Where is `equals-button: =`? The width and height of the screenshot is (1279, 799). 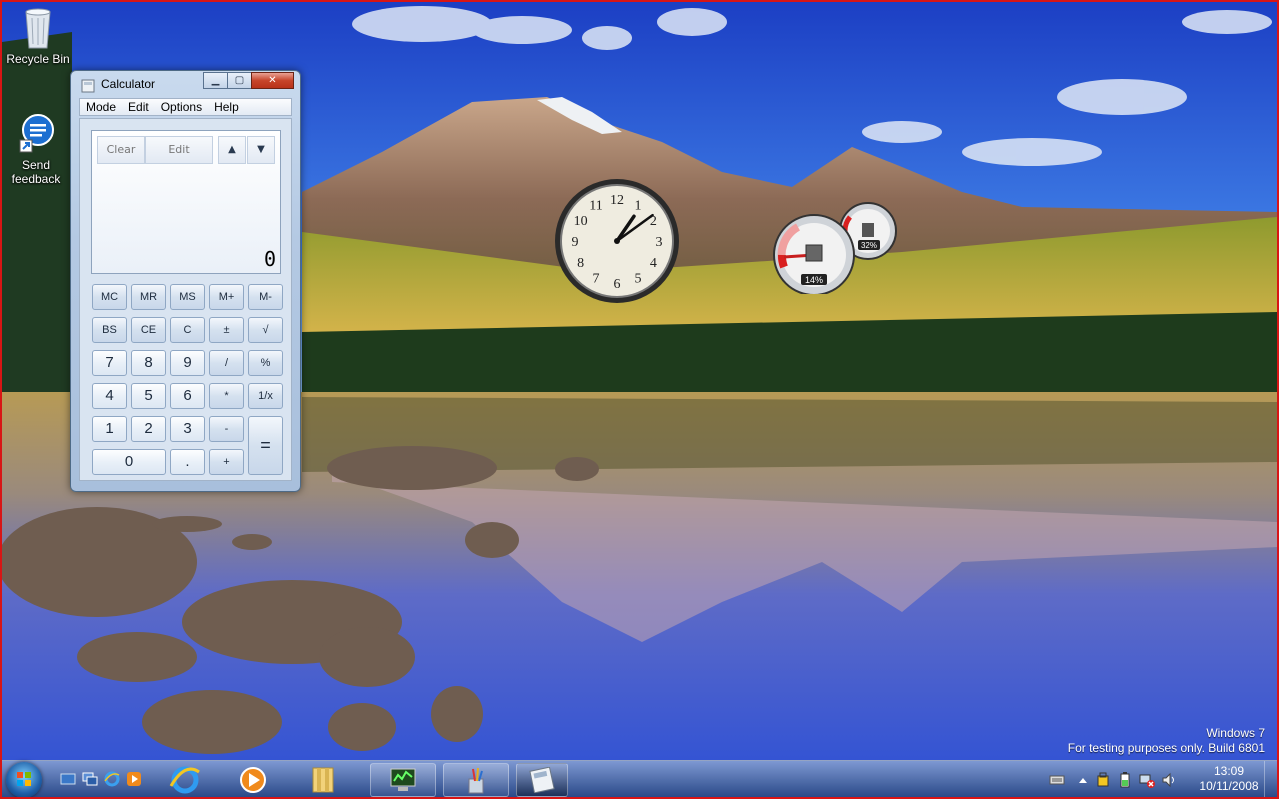
equals-button: = is located at coordinates (265, 445).